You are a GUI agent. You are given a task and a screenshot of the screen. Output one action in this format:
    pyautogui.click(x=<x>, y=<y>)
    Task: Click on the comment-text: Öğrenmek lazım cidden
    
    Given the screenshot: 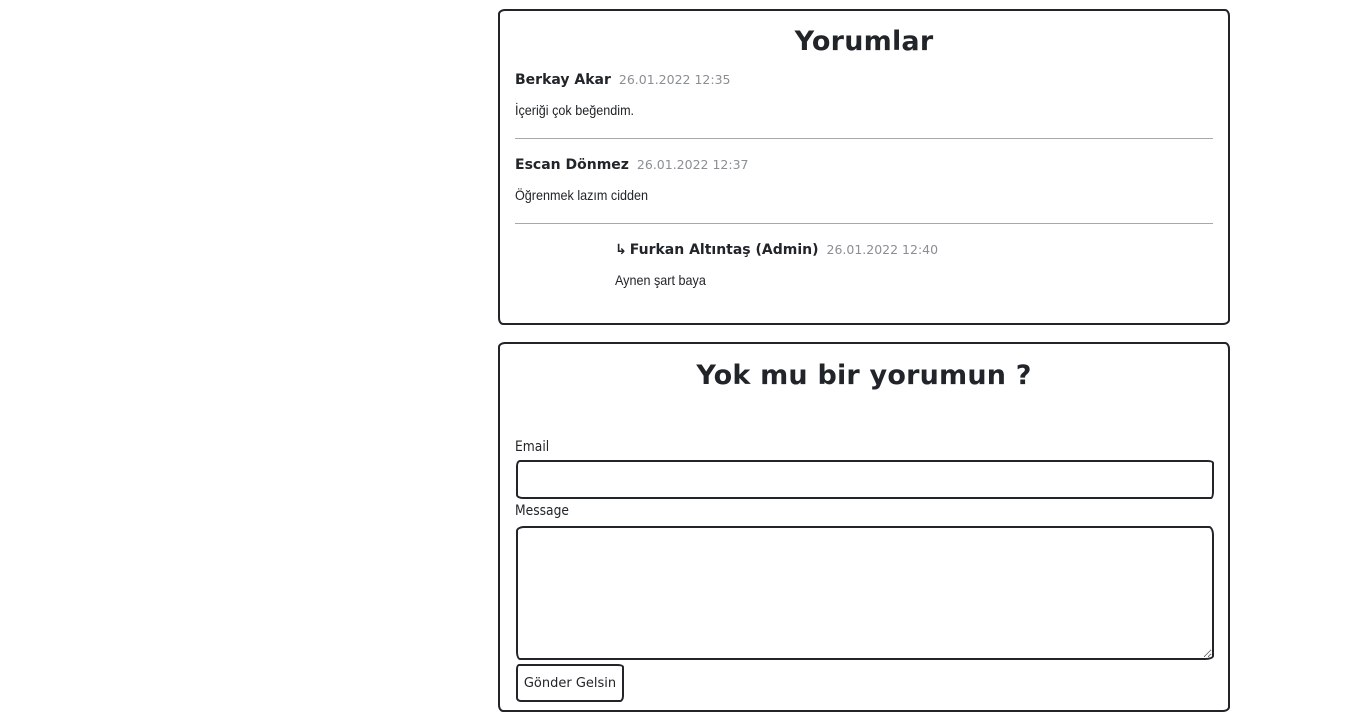 What is the action you would take?
    pyautogui.click(x=582, y=195)
    